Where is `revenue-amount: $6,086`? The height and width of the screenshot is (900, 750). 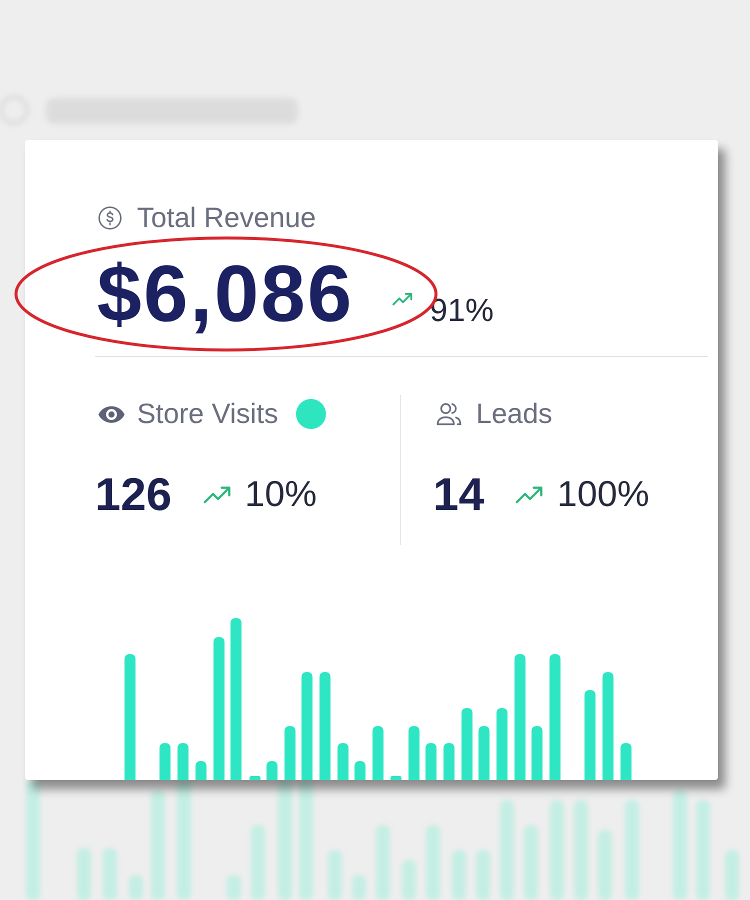 revenue-amount: $6,086 is located at coordinates (225, 294).